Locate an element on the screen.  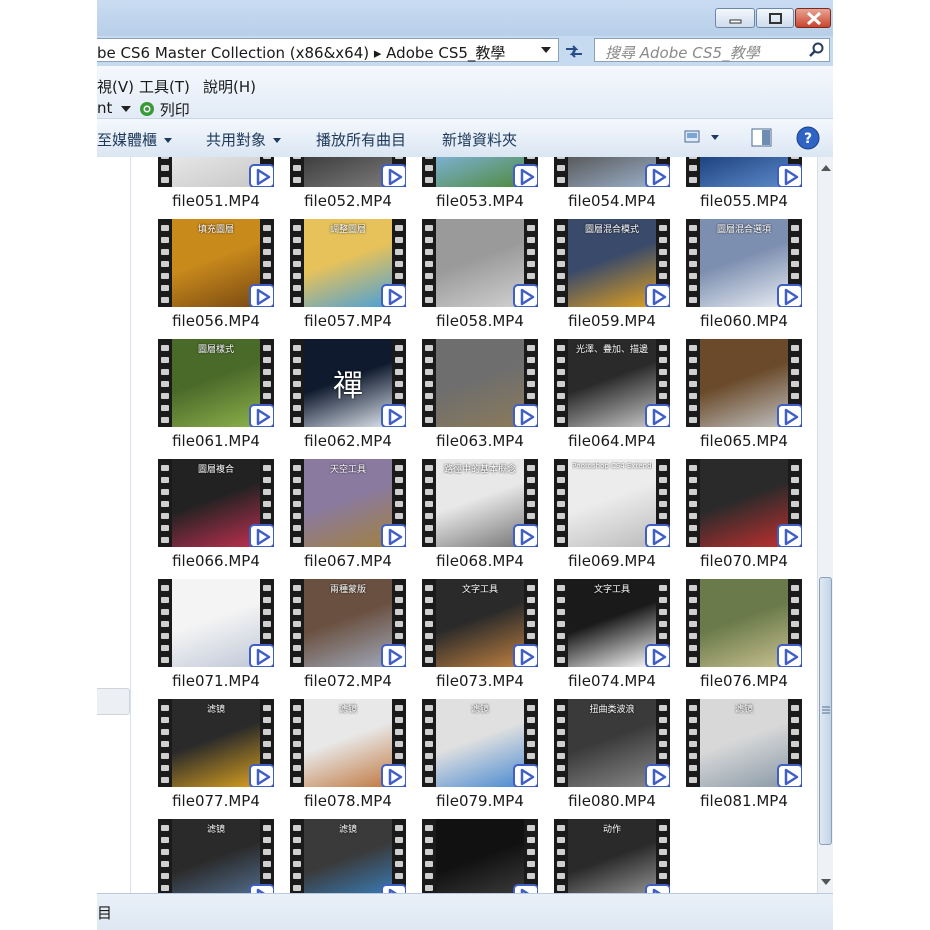
share-with-button: 共用對象 is located at coordinates (244, 139).